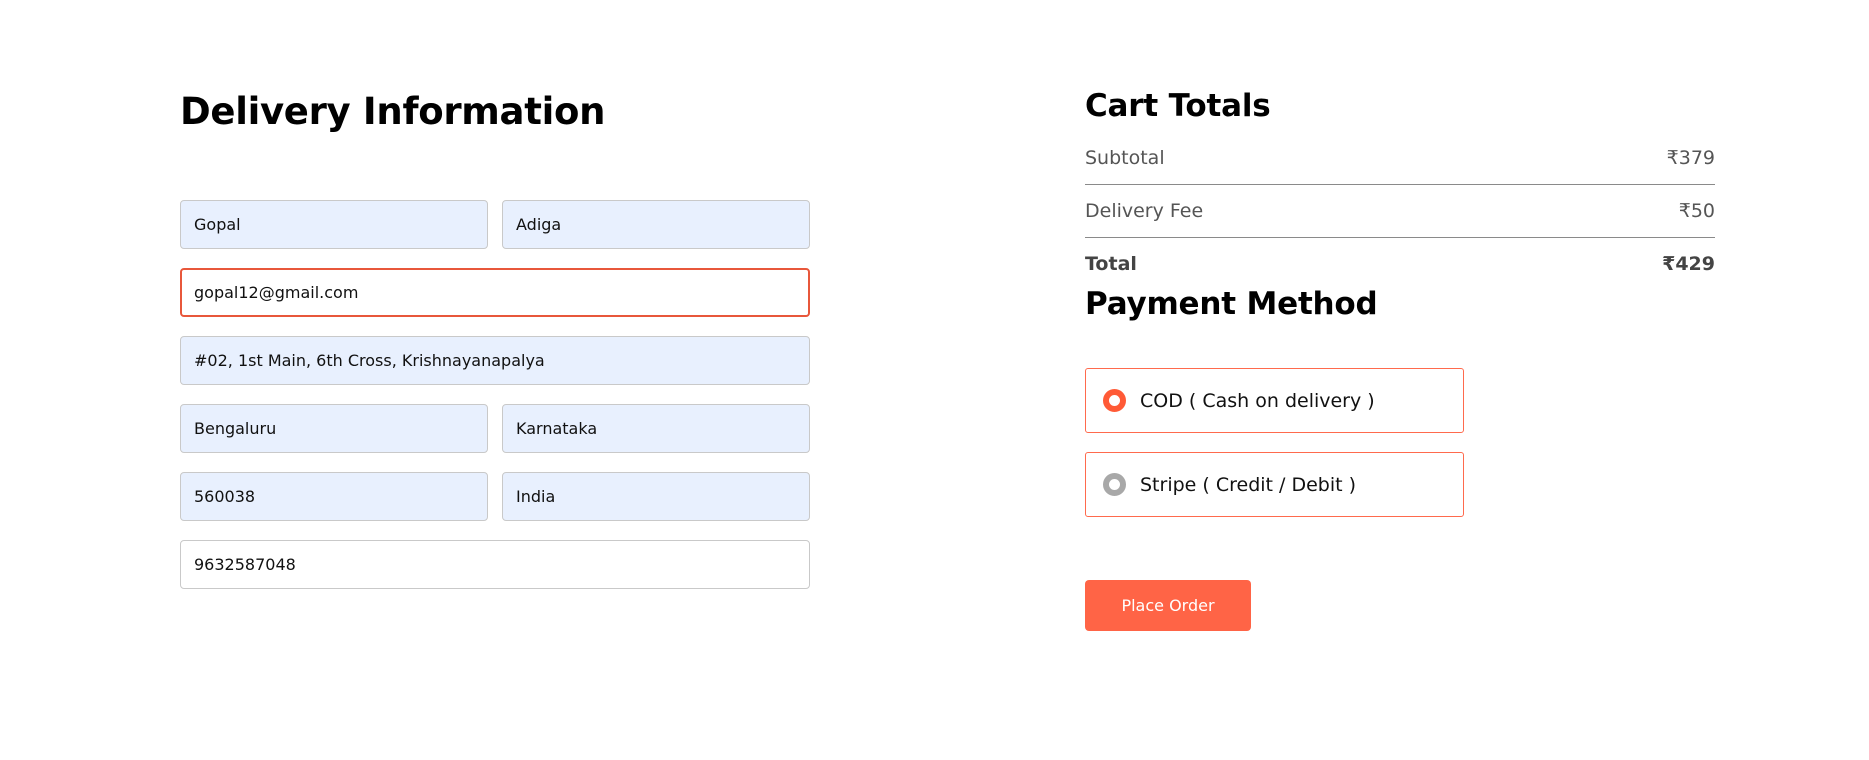 Image resolution: width=1869 pixels, height=760 pixels. Describe the element at coordinates (1248, 484) in the screenshot. I see `payment-option-label: Stripe ( Credit / Debit )` at that location.